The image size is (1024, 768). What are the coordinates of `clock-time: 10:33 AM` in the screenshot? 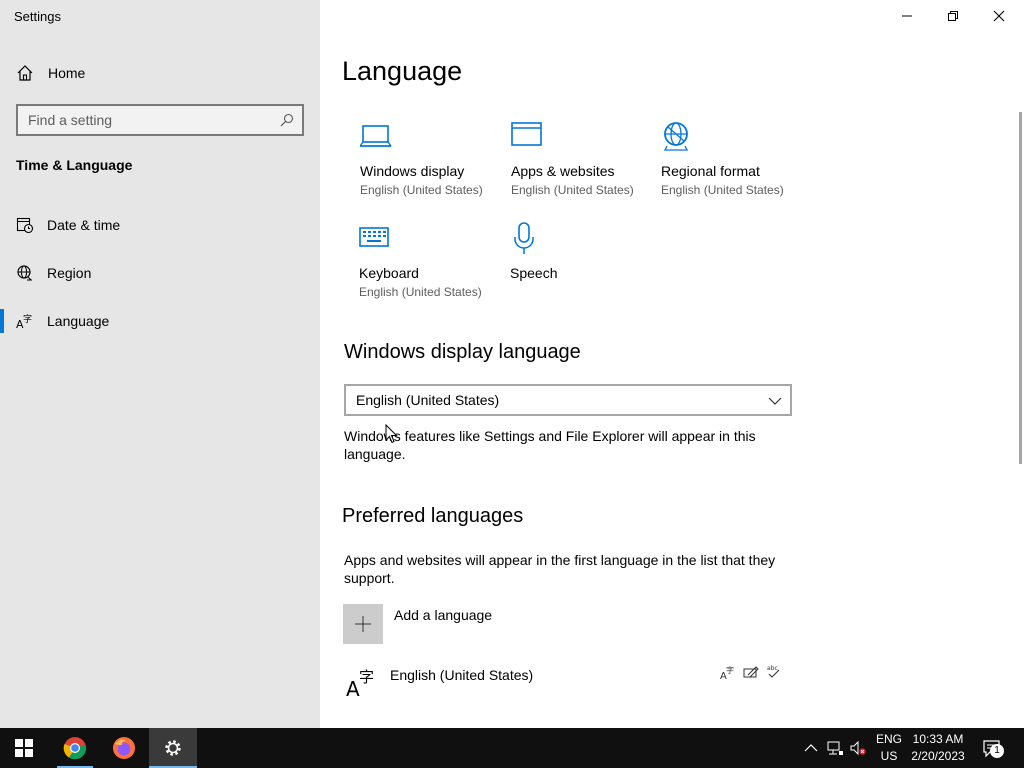 It's located at (938, 739).